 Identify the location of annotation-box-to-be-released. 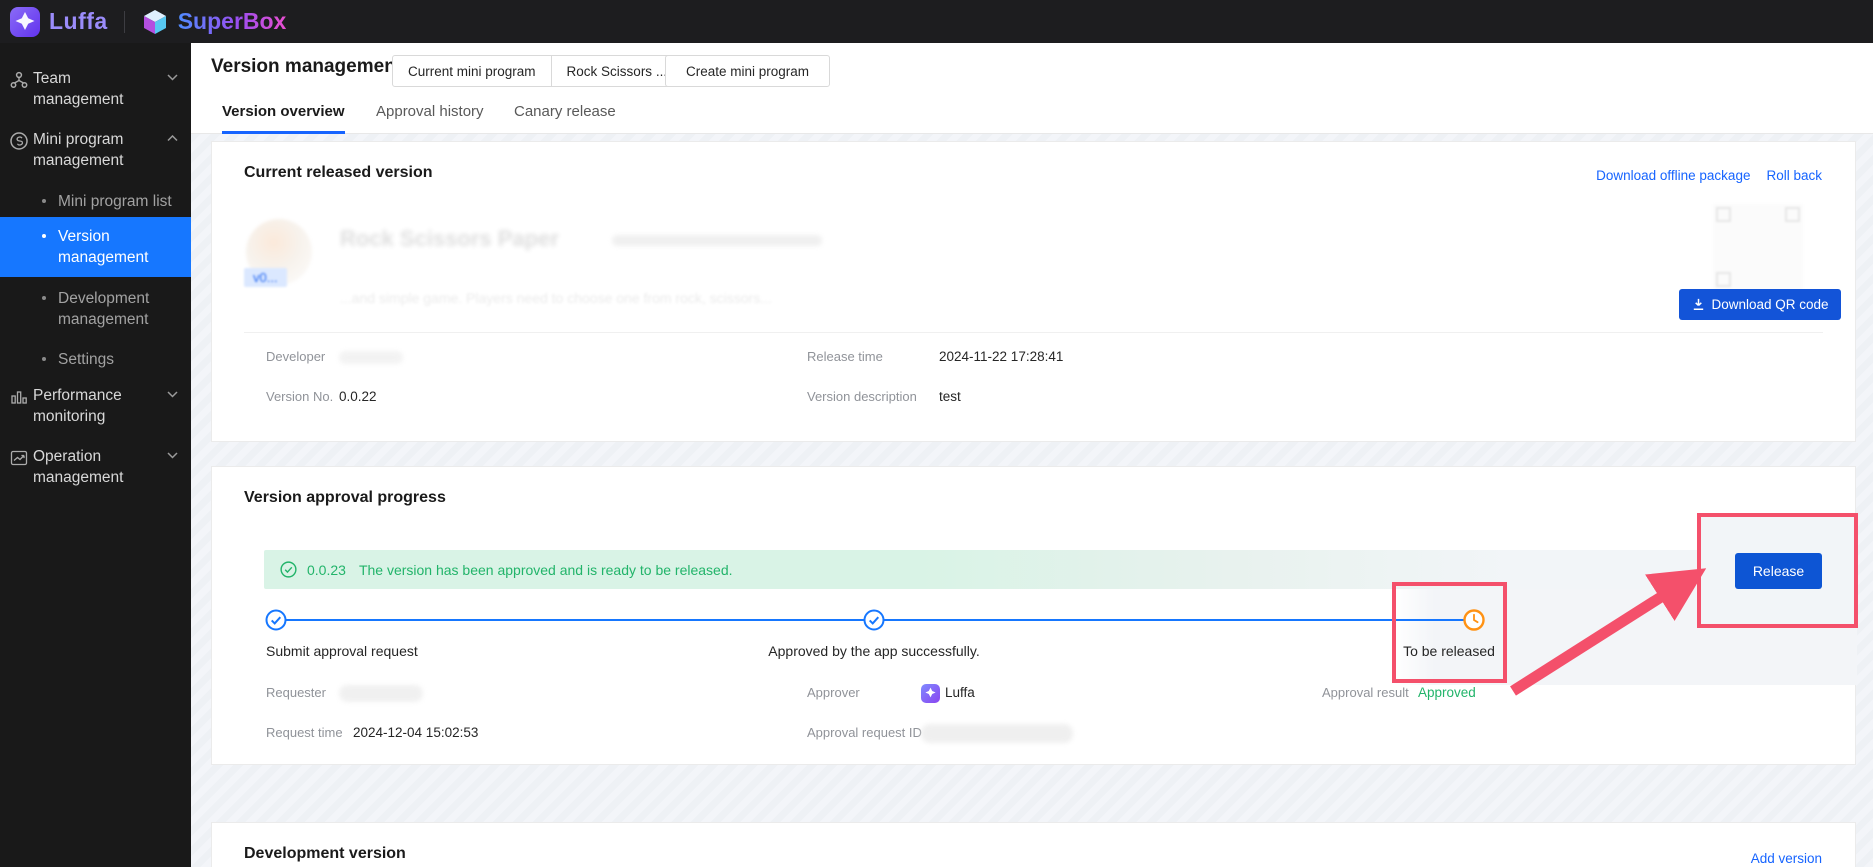
(1449, 632).